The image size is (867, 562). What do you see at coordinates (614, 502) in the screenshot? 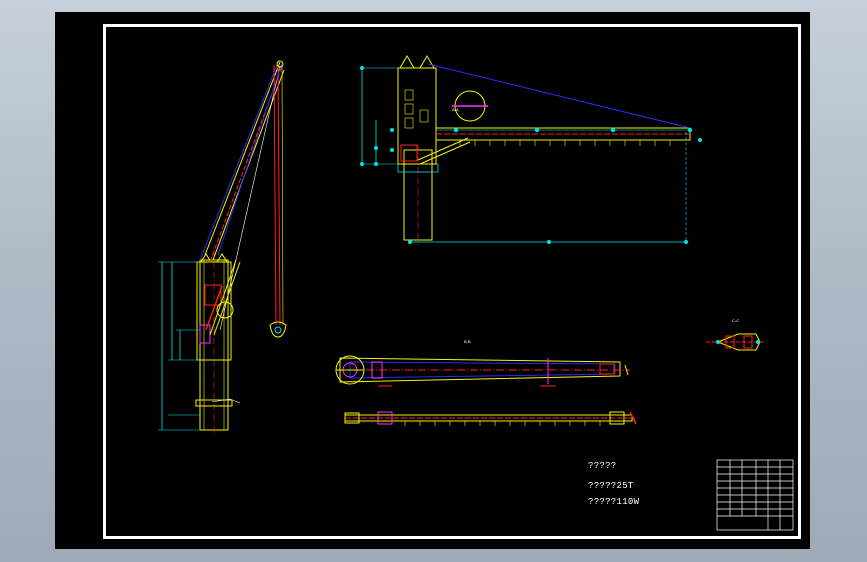
I see `note-line-3: ?????110W` at bounding box center [614, 502].